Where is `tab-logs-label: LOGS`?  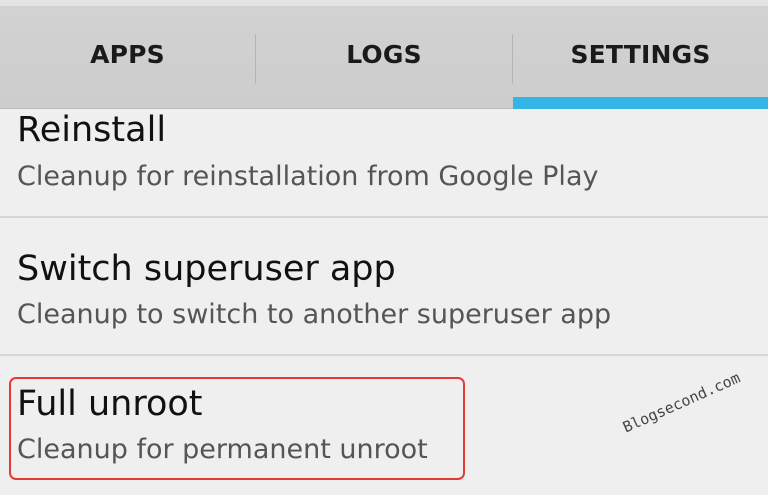
tab-logs-label: LOGS is located at coordinates (384, 54).